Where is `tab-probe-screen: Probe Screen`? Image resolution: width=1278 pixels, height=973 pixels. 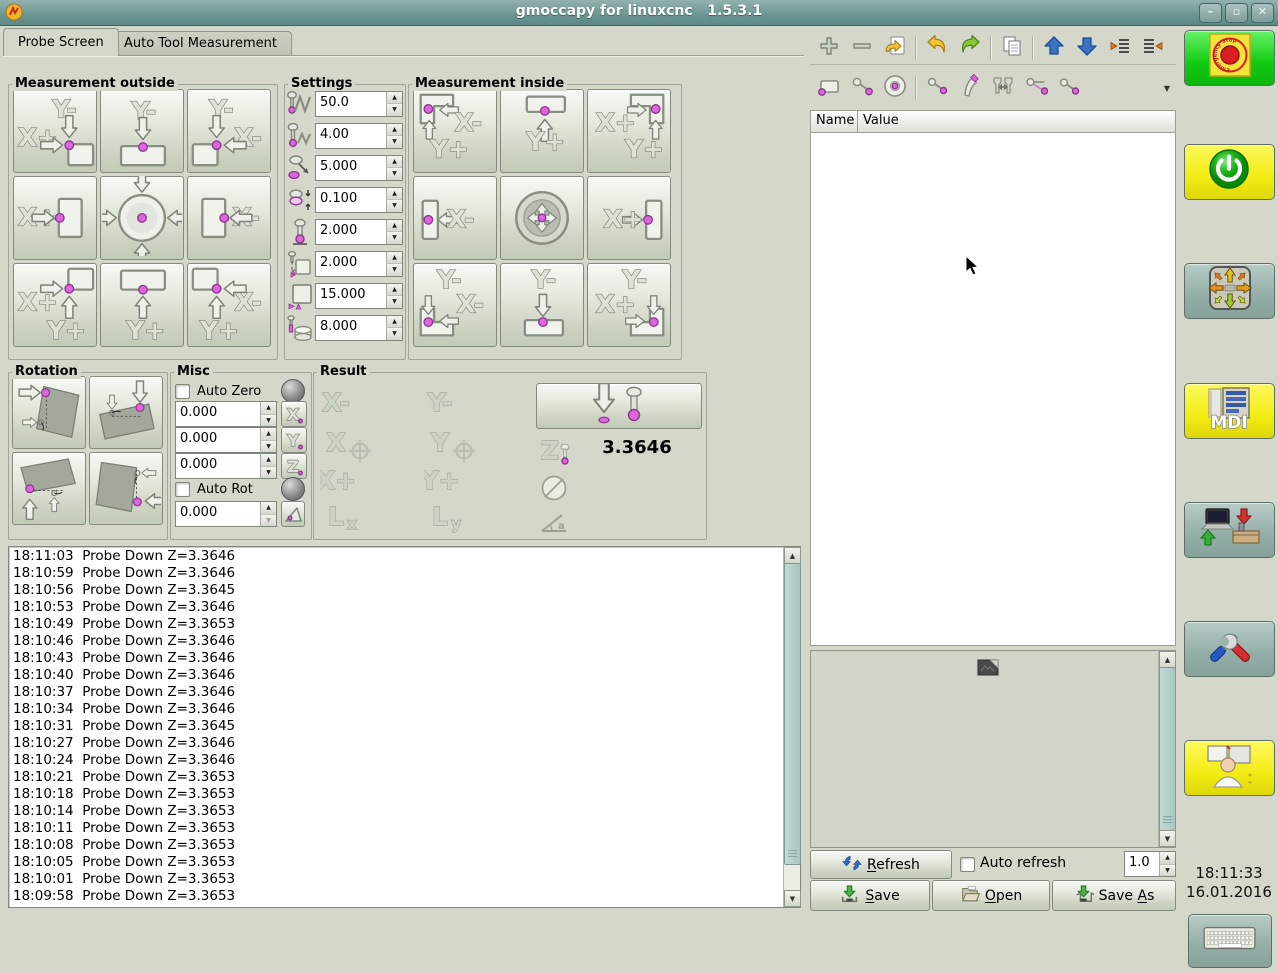
tab-probe-screen: Probe Screen is located at coordinates (61, 42).